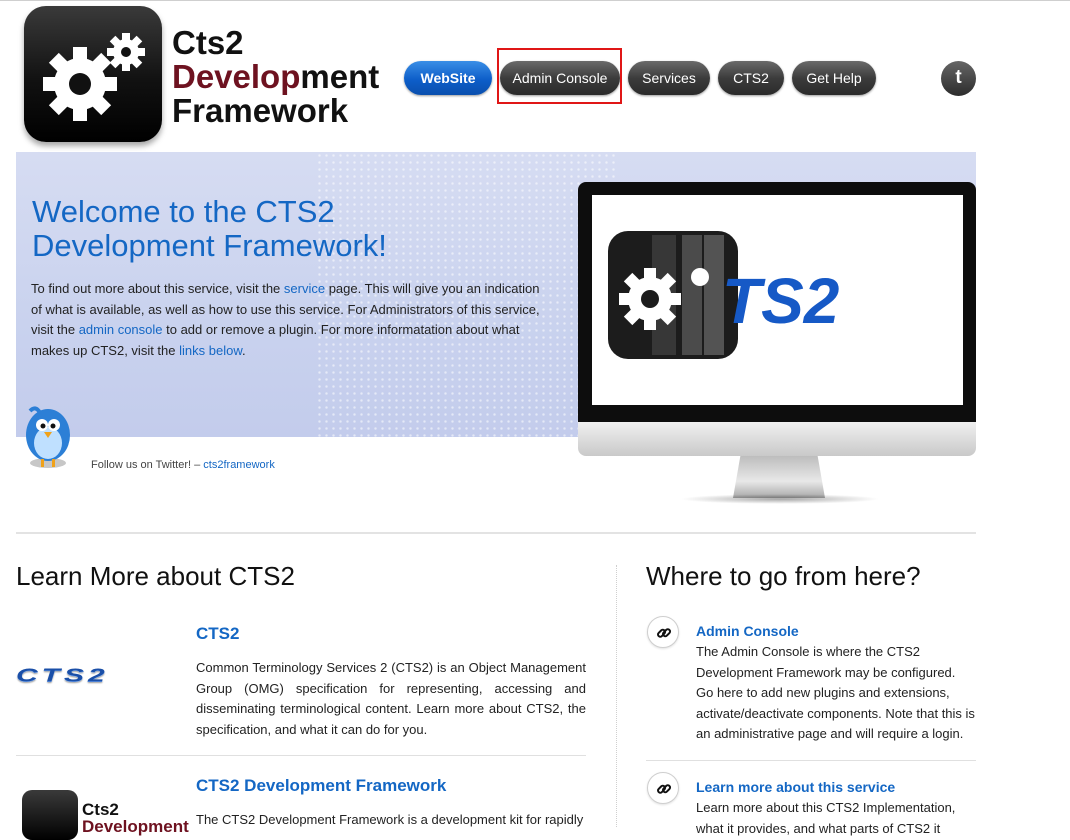 The image size is (1070, 840). What do you see at coordinates (217, 634) in the screenshot?
I see `cts2-item-title-link: CTS2` at bounding box center [217, 634].